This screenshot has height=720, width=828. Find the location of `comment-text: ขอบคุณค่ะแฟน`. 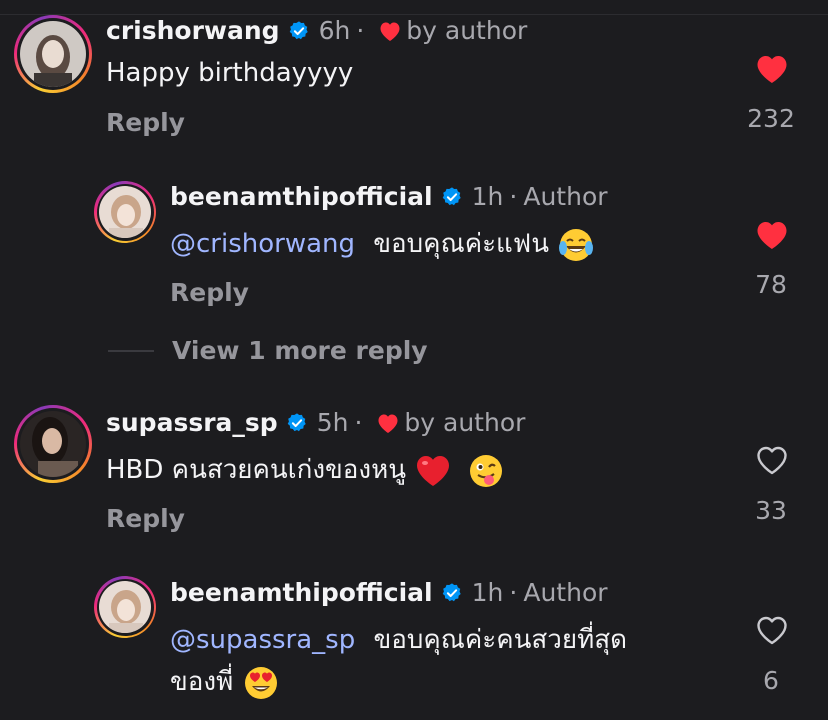

comment-text: ขอบคุณค่ะแฟน is located at coordinates (461, 244).